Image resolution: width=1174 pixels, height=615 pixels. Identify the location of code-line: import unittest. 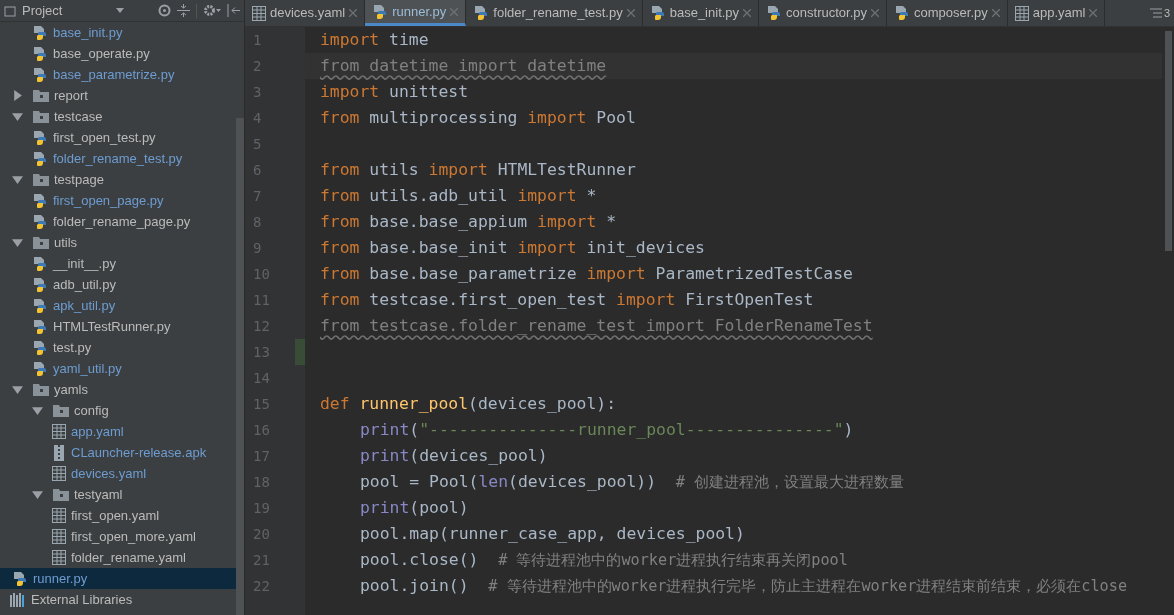
(394, 91).